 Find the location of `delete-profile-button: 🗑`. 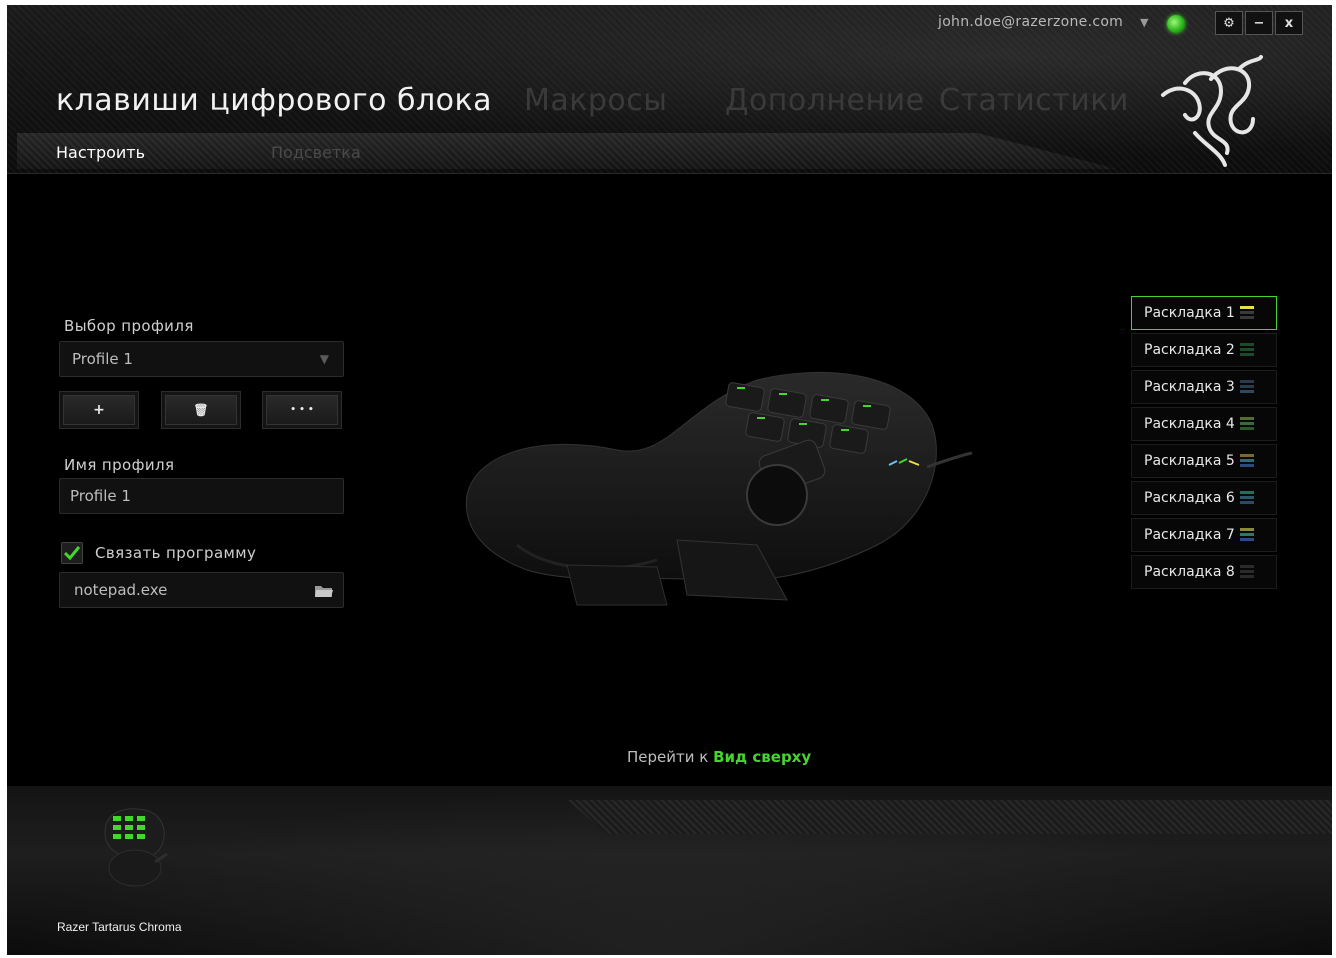

delete-profile-button: 🗑 is located at coordinates (201, 410).